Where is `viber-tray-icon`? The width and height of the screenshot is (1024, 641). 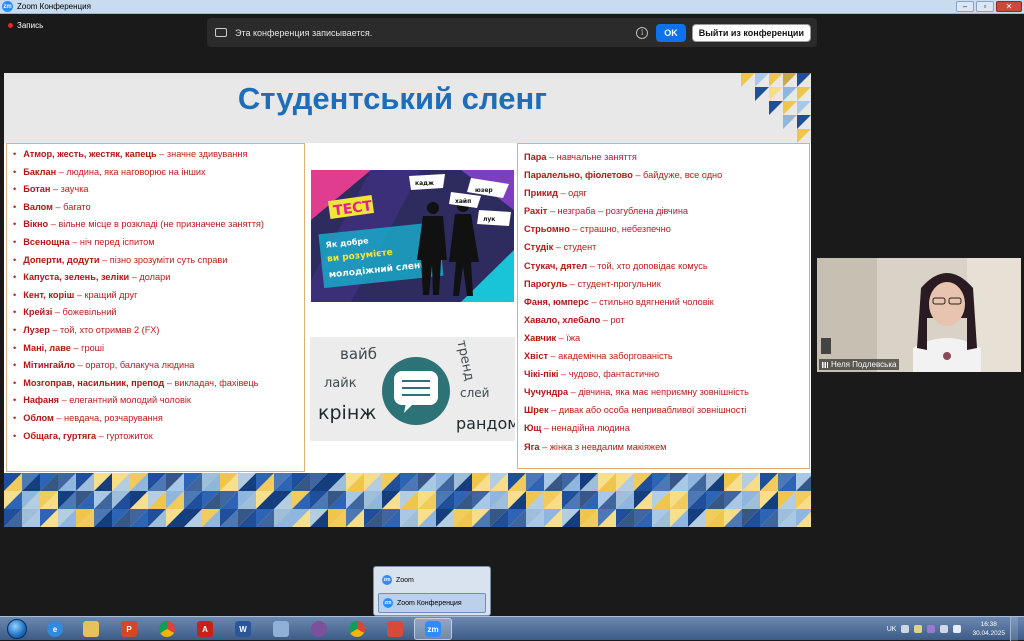
viber-tray-icon is located at coordinates (931, 629).